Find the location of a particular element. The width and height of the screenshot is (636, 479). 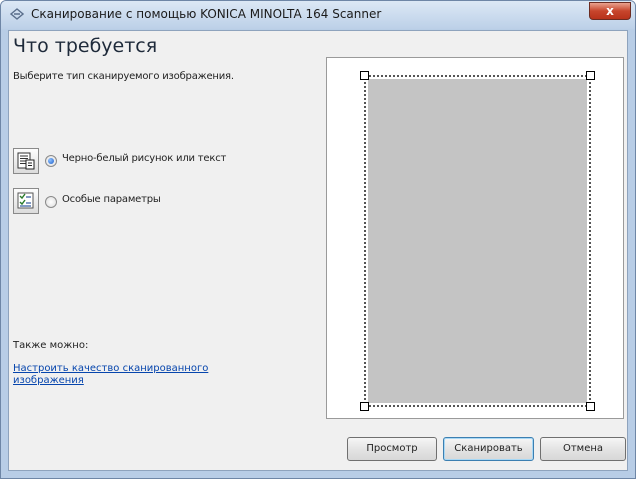

also-label: Также можно: is located at coordinates (51, 345).